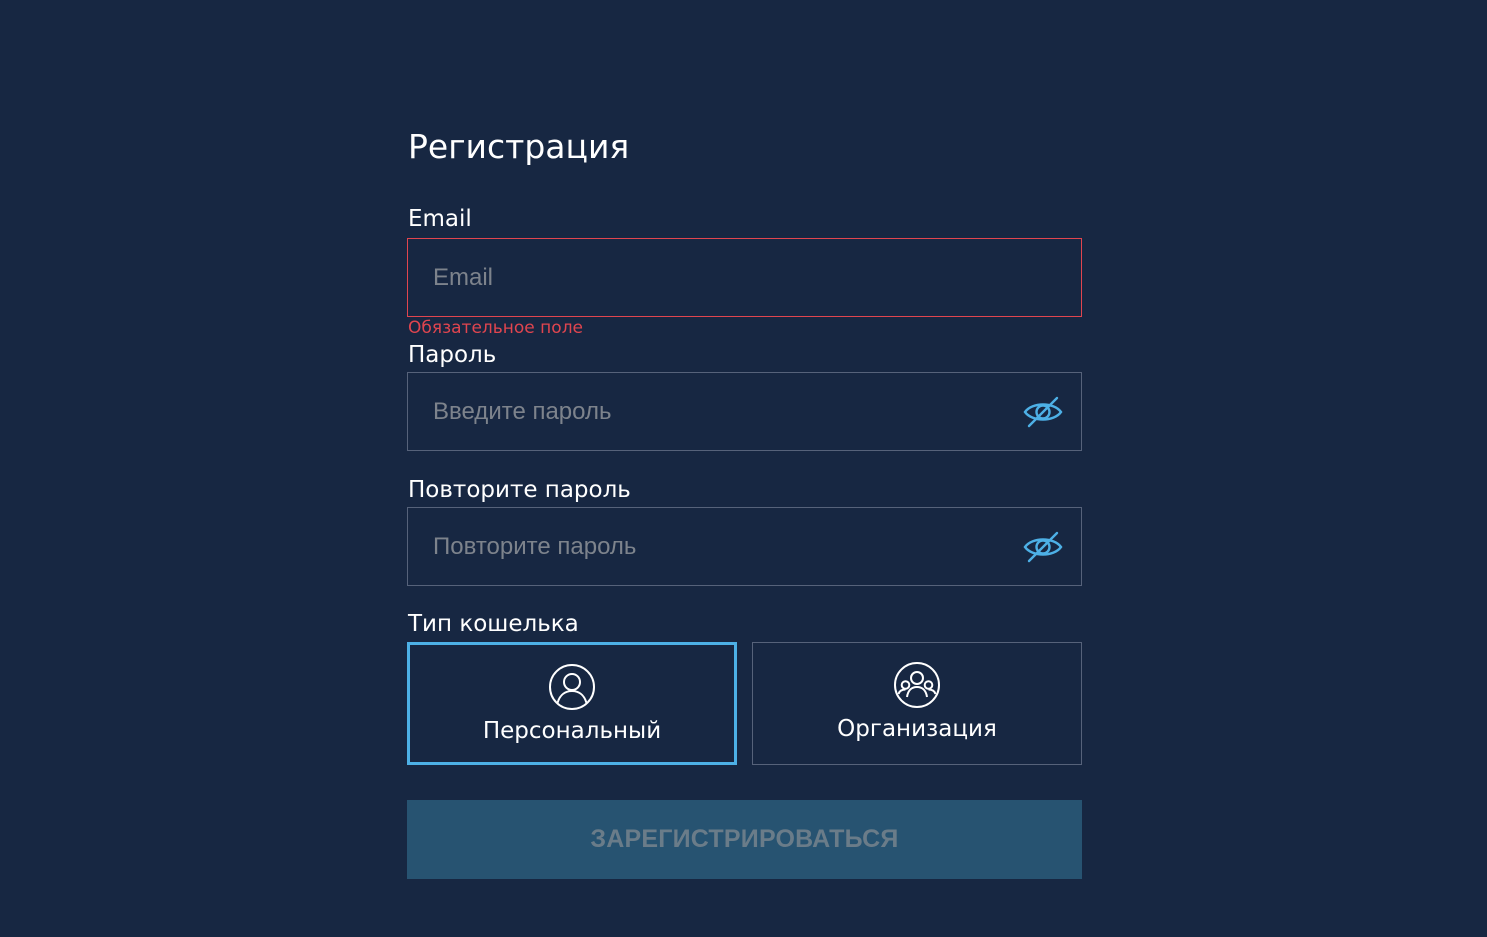 The width and height of the screenshot is (1487, 937). Describe the element at coordinates (917, 685) in the screenshot. I see `group-icon` at that location.